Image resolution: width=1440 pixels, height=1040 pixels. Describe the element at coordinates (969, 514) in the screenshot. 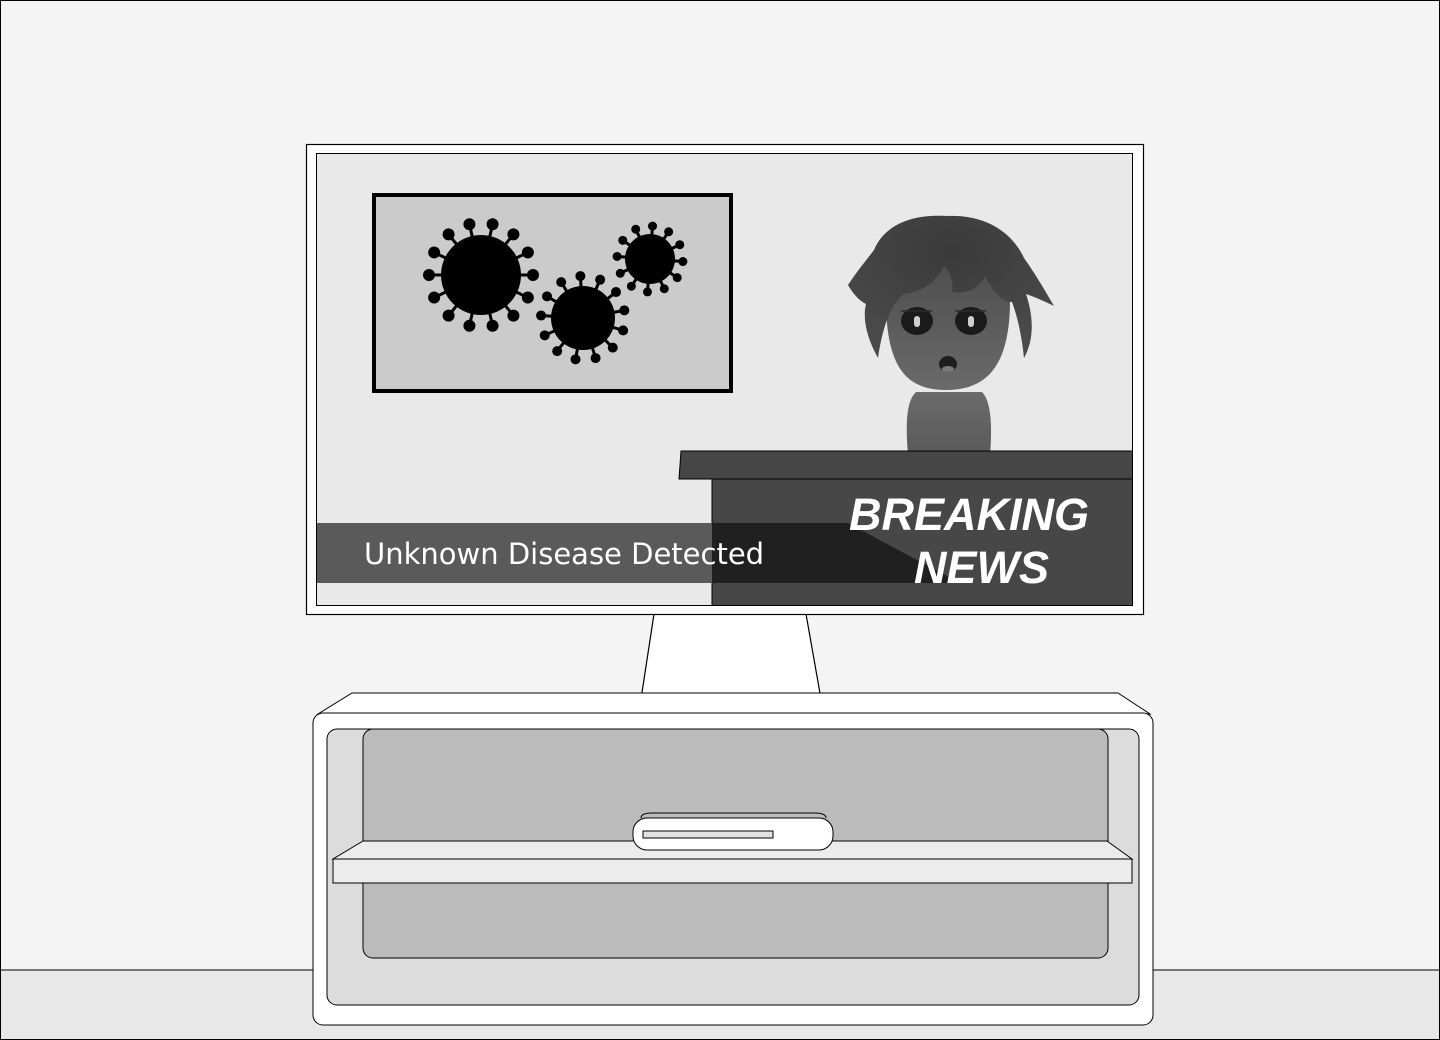

I see `breaking-text: BREAKING` at that location.